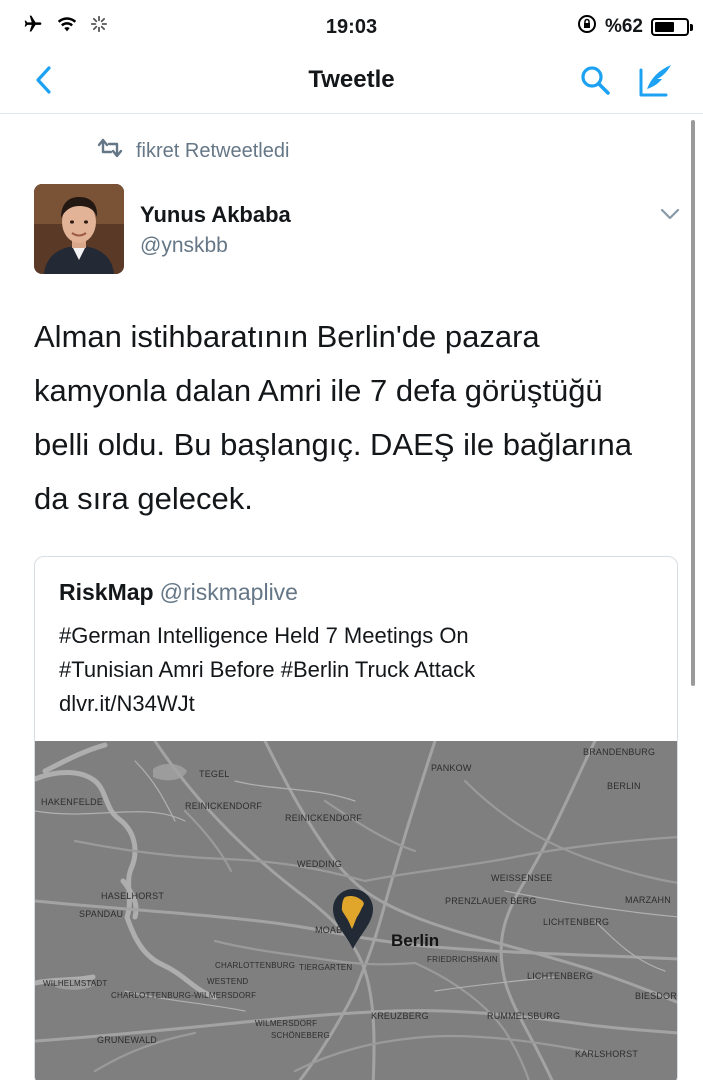  Describe the element at coordinates (184, 246) in the screenshot. I see `author-handle: @ynskbb` at that location.